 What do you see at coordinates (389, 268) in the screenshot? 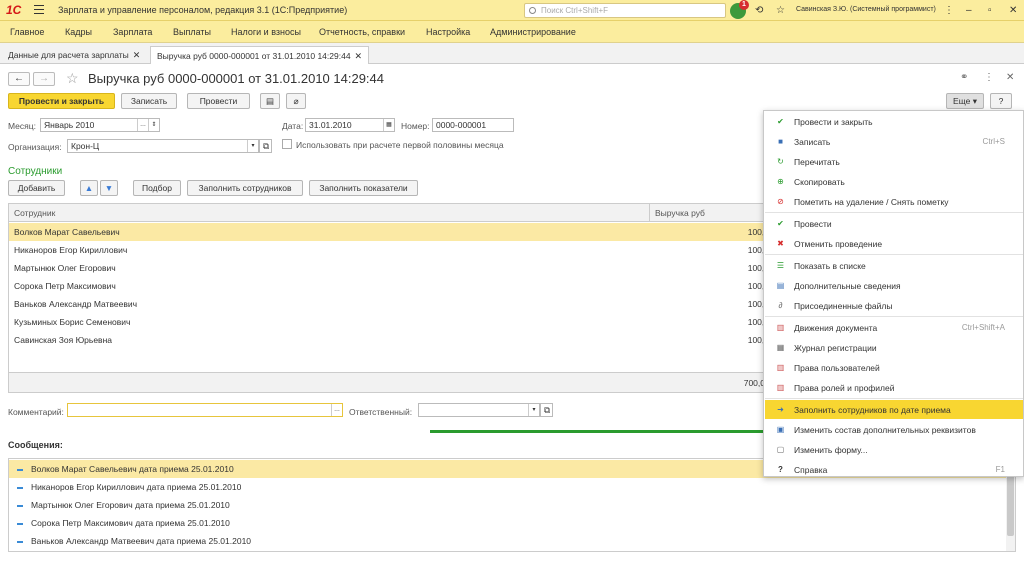
I see `table-row: Мартынюк Олег Егорович 100,0` at bounding box center [389, 268].